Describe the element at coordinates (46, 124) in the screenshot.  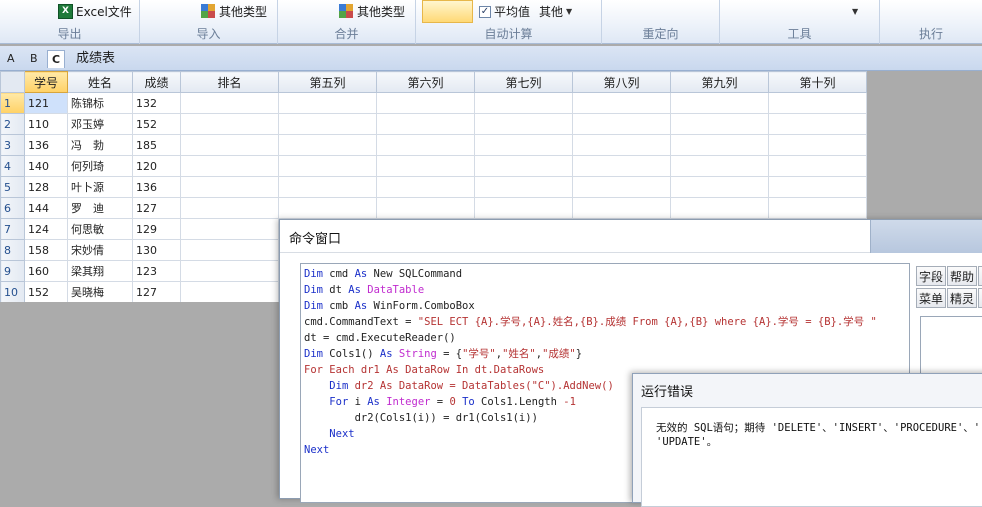
I see `grid-cell: 110` at that location.